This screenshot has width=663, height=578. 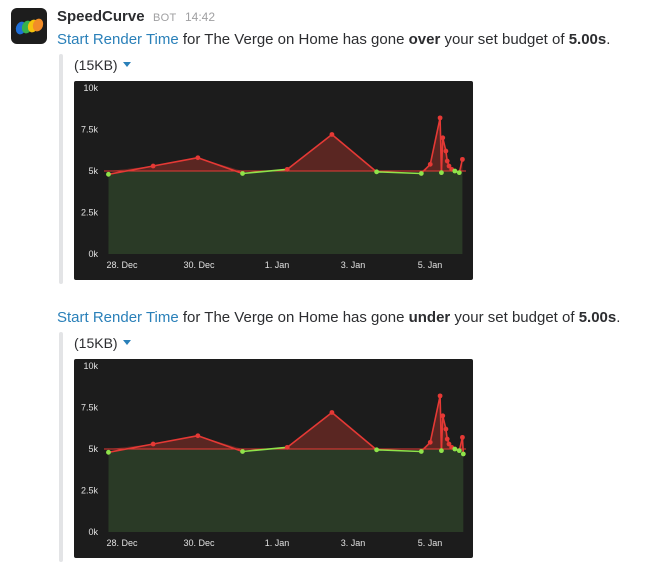 I want to click on series-segment, so click(x=463, y=446).